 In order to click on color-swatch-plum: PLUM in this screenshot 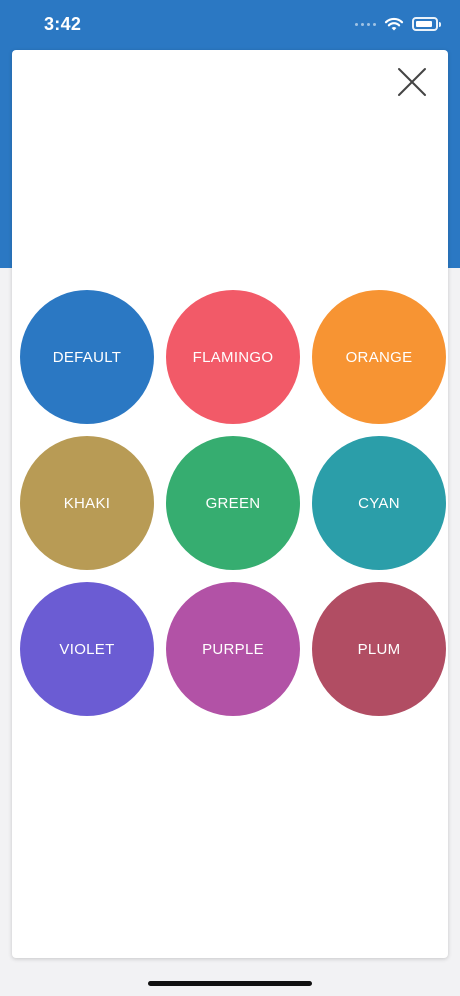, I will do `click(379, 649)`.